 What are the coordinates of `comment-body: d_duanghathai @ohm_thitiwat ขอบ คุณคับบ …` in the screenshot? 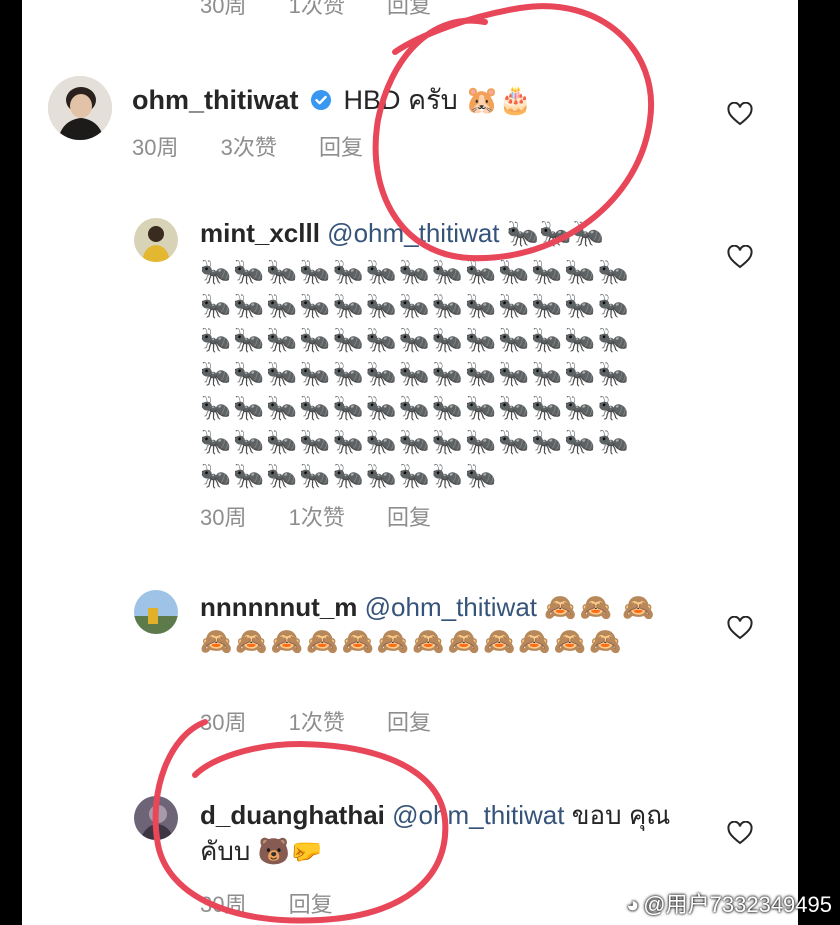 It's located at (440, 833).